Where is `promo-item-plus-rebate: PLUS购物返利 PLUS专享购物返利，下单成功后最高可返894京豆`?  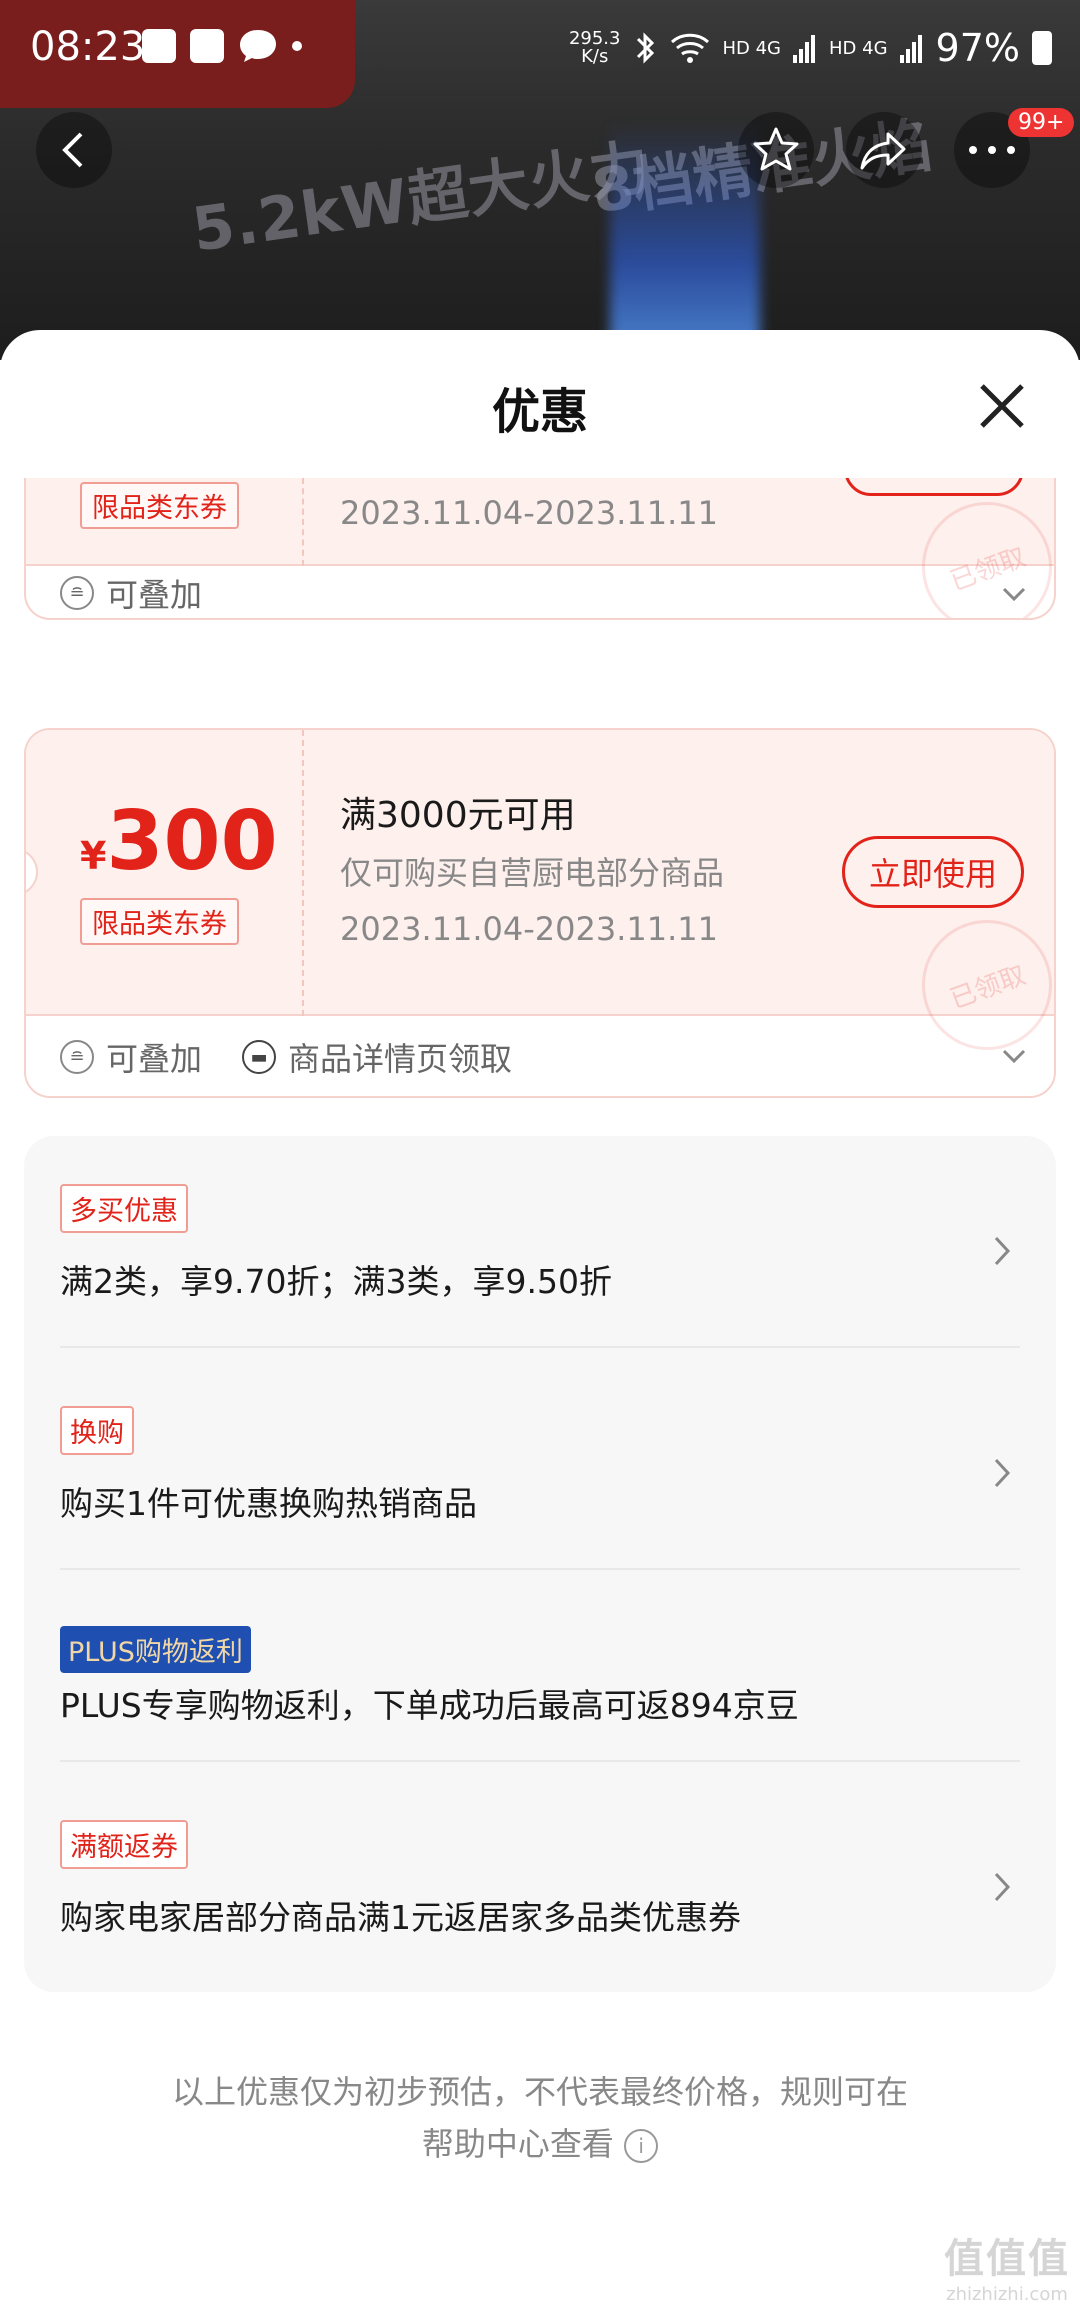 promo-item-plus-rebate: PLUS购物返利 PLUS专享购物返利，下单成功后最高可返894京豆 is located at coordinates (540, 1676).